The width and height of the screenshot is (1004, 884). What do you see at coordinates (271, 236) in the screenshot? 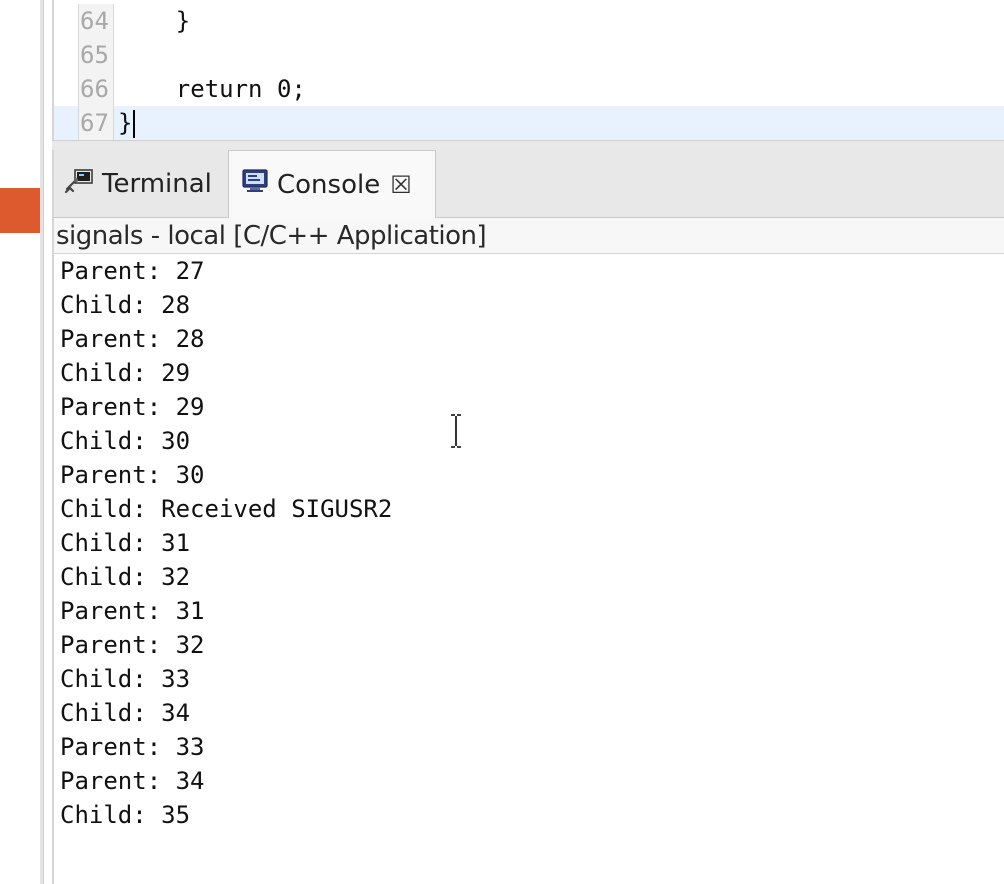
I see `console-process-label: signals - local [C/C++ Application]` at bounding box center [271, 236].